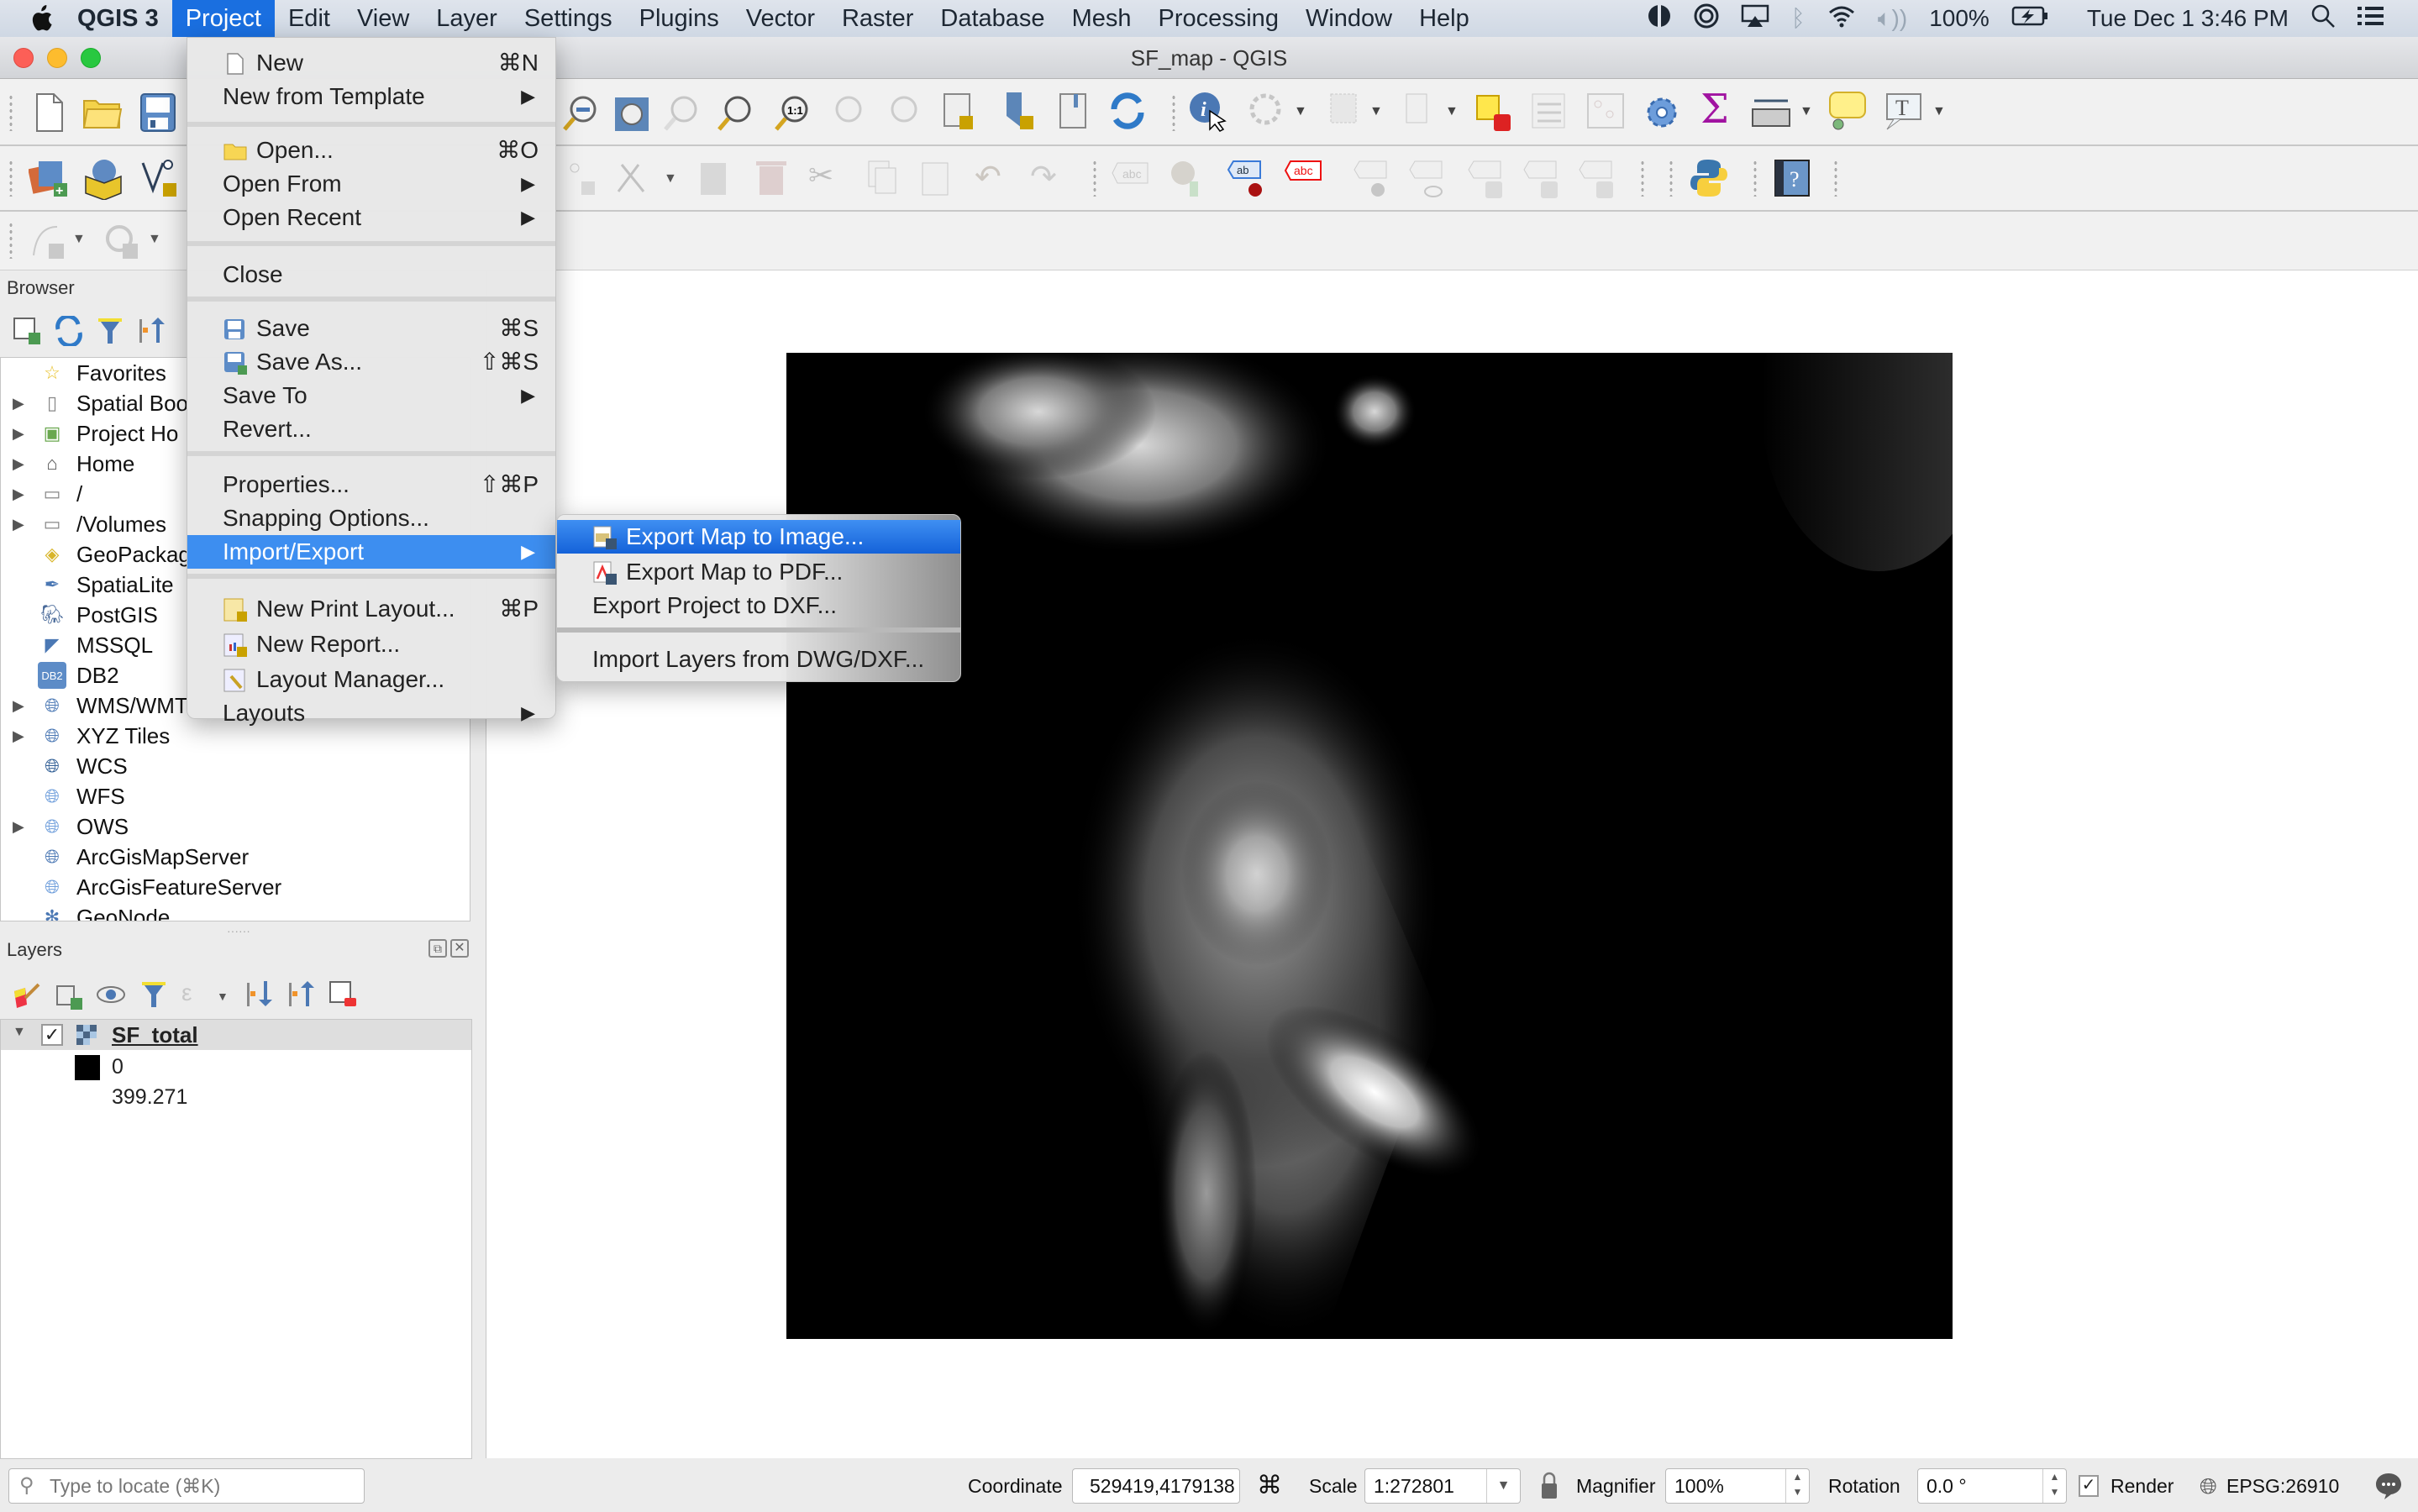  I want to click on menubar-window: Window, so click(1349, 18).